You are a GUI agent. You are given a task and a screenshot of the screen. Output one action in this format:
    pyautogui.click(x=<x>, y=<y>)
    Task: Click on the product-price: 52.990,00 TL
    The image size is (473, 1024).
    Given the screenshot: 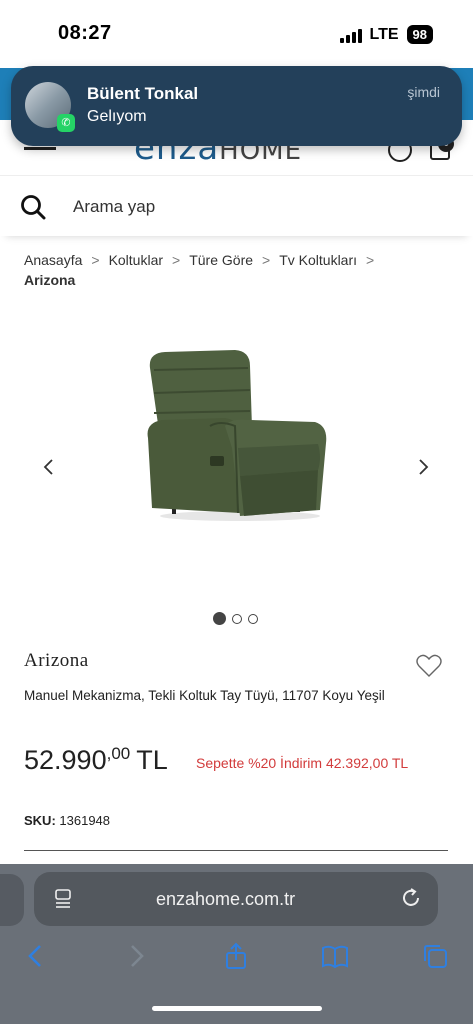 What is the action you would take?
    pyautogui.click(x=96, y=759)
    